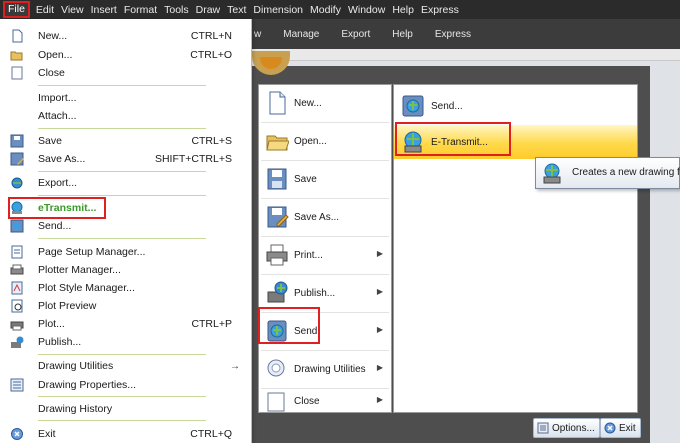 The width and height of the screenshot is (680, 443). What do you see at coordinates (325, 256) in the screenshot?
I see `app-item-print: Print... ▶` at bounding box center [325, 256].